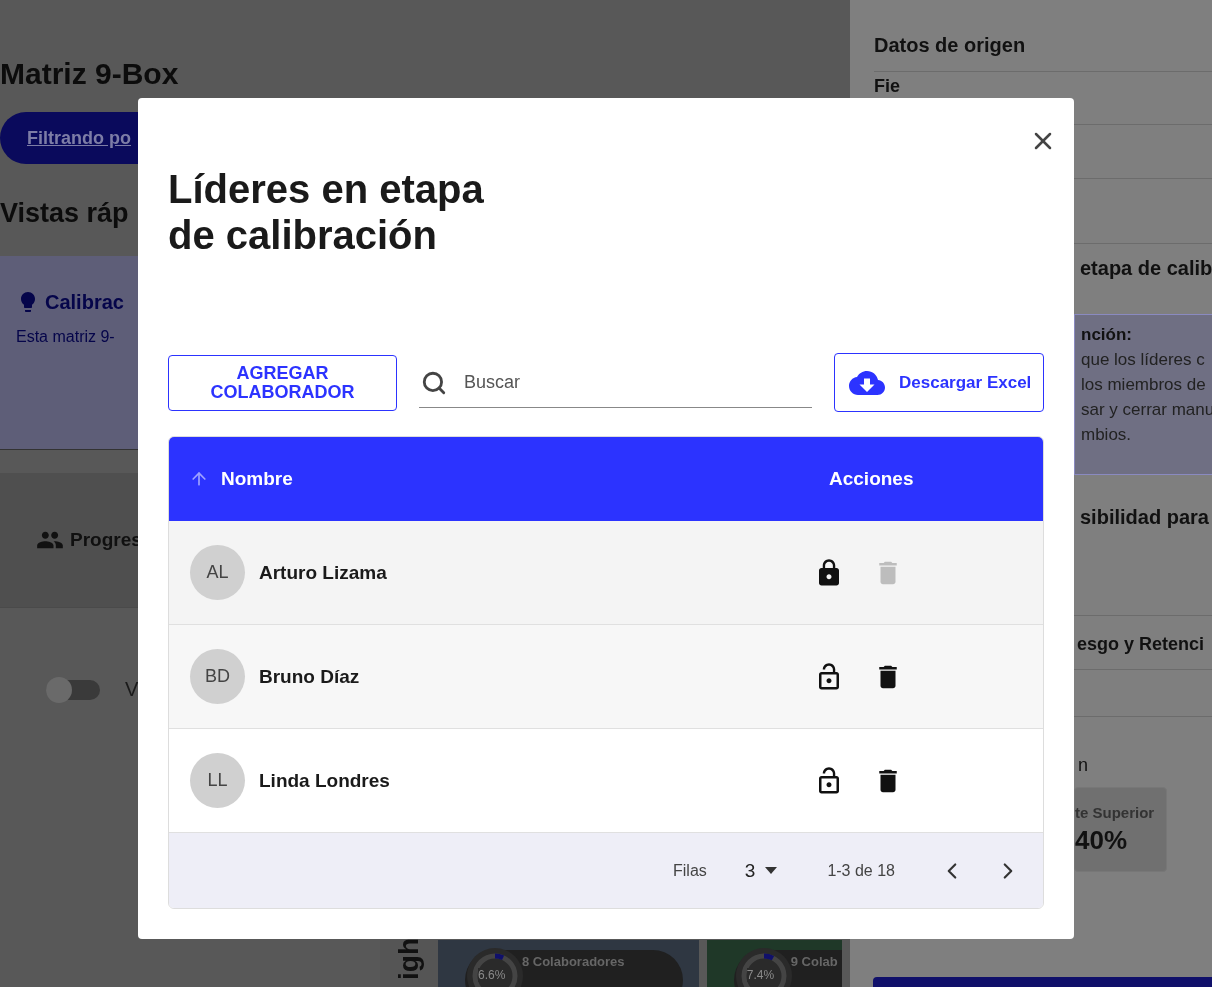  Describe the element at coordinates (690, 870) in the screenshot. I see `rows-label: Filas` at that location.